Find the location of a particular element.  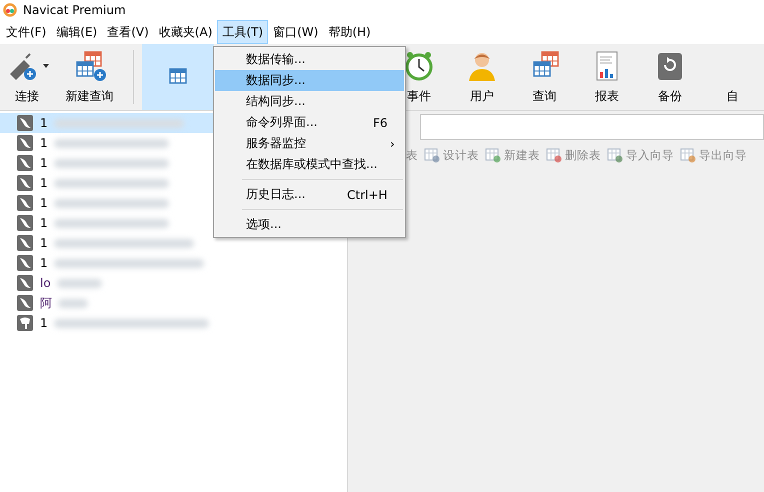

menu-item: 文件(F) is located at coordinates (26, 32).